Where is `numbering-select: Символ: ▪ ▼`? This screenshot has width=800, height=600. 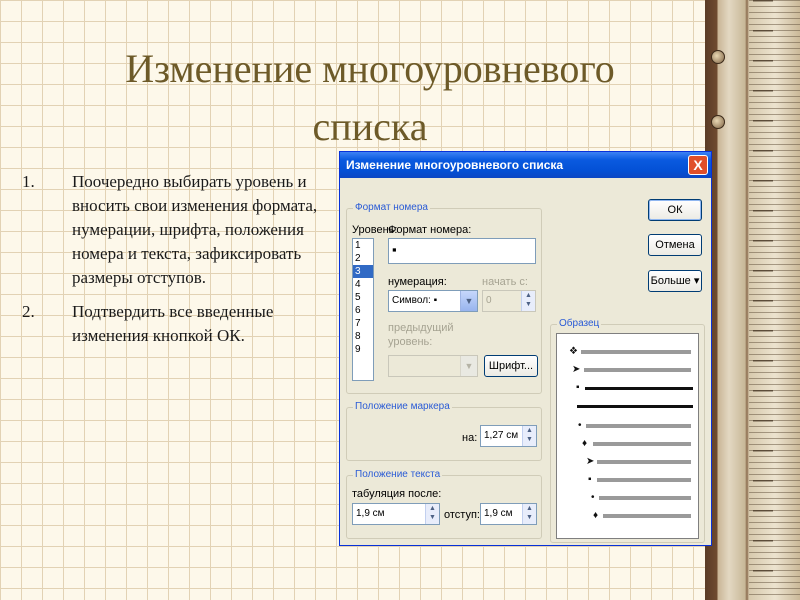 numbering-select: Символ: ▪ ▼ is located at coordinates (433, 301).